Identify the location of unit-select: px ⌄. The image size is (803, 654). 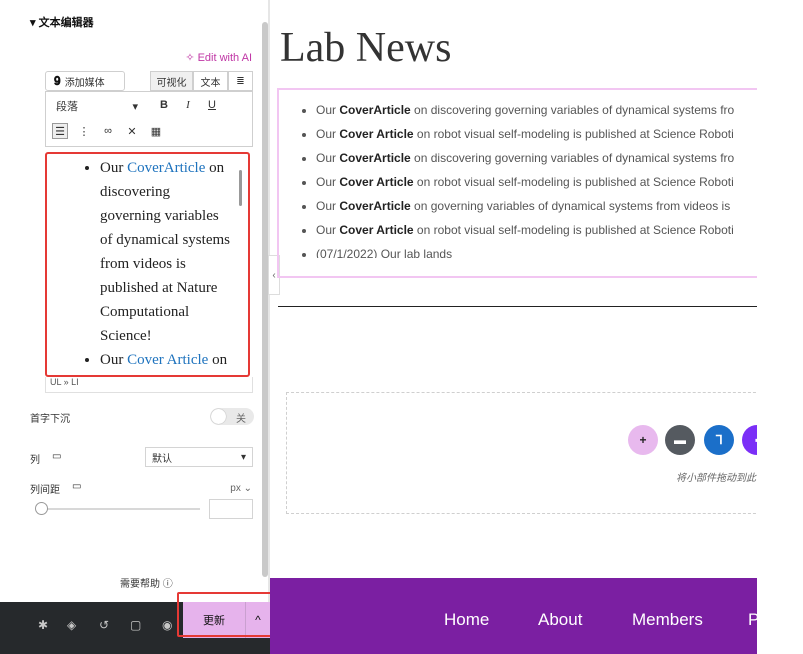
(241, 488).